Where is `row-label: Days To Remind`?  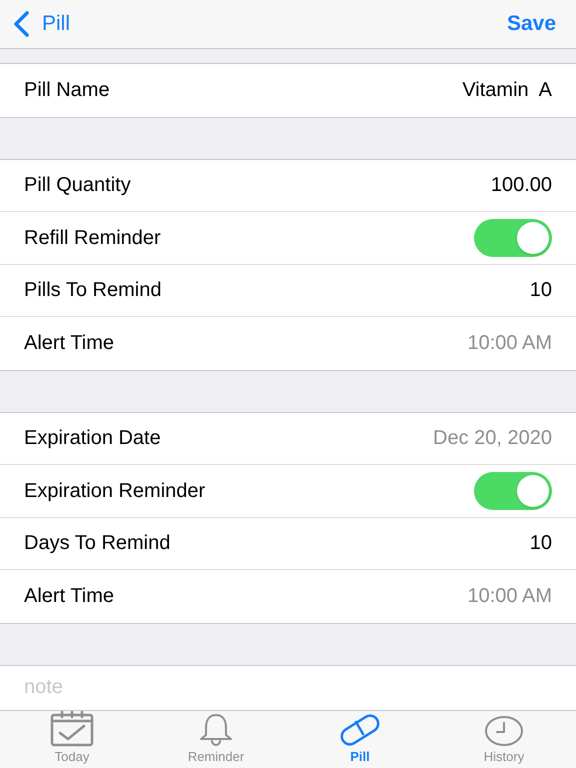 row-label: Days To Remind is located at coordinates (97, 543).